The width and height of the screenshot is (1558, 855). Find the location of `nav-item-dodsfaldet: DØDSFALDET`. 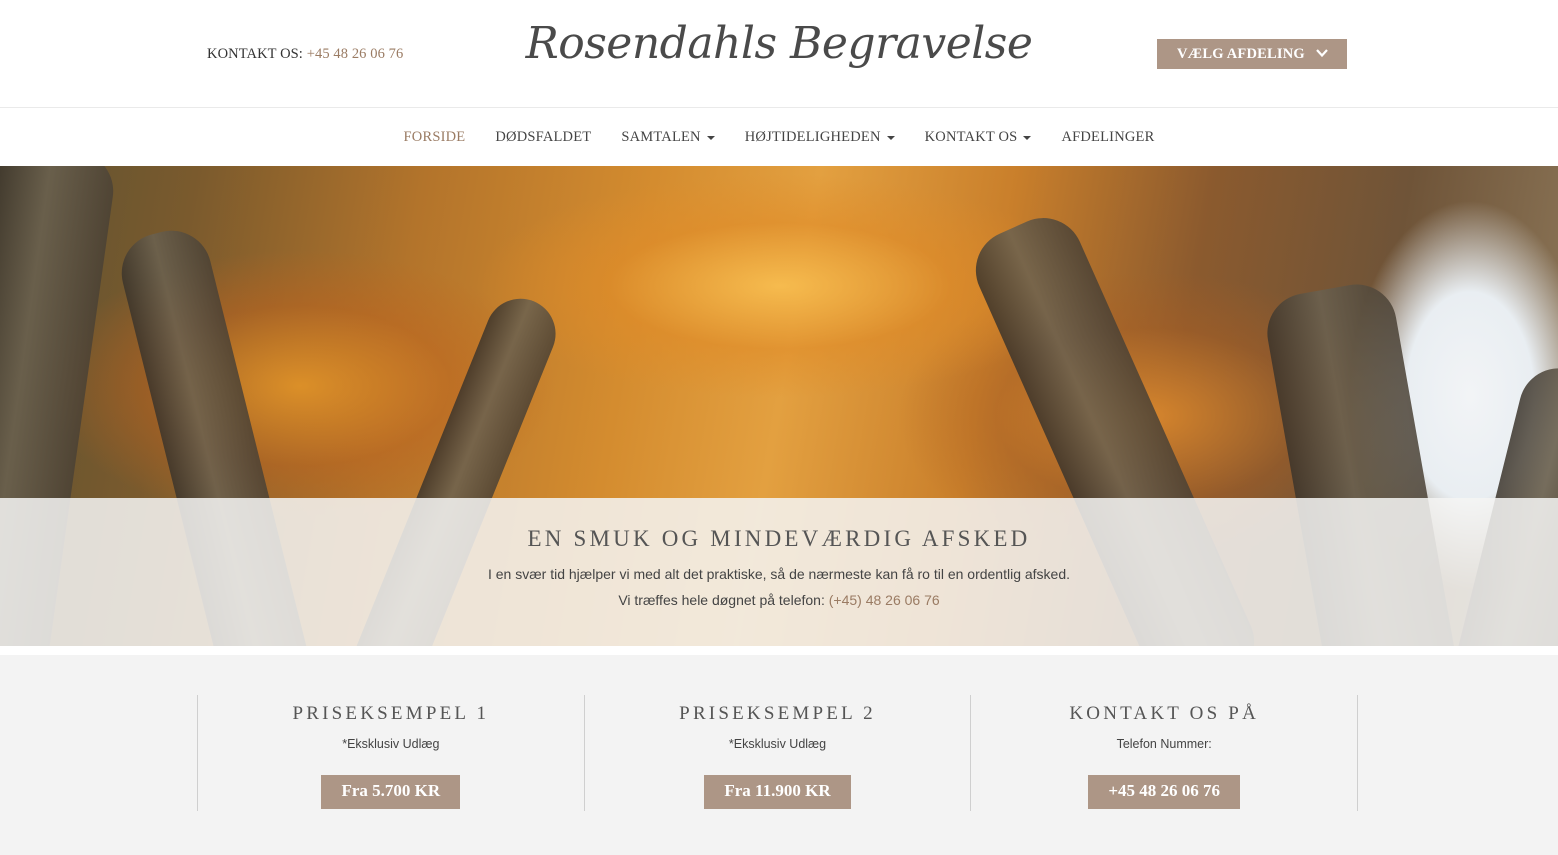

nav-item-dodsfaldet: DØDSFALDET is located at coordinates (543, 137).